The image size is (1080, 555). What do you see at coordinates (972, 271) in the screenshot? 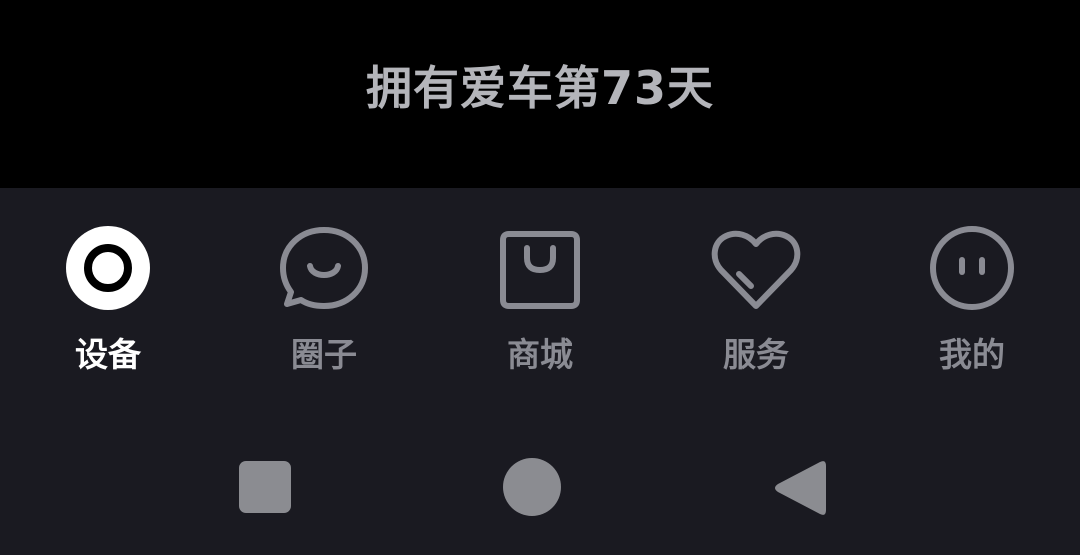
I see `face-icon` at bounding box center [972, 271].